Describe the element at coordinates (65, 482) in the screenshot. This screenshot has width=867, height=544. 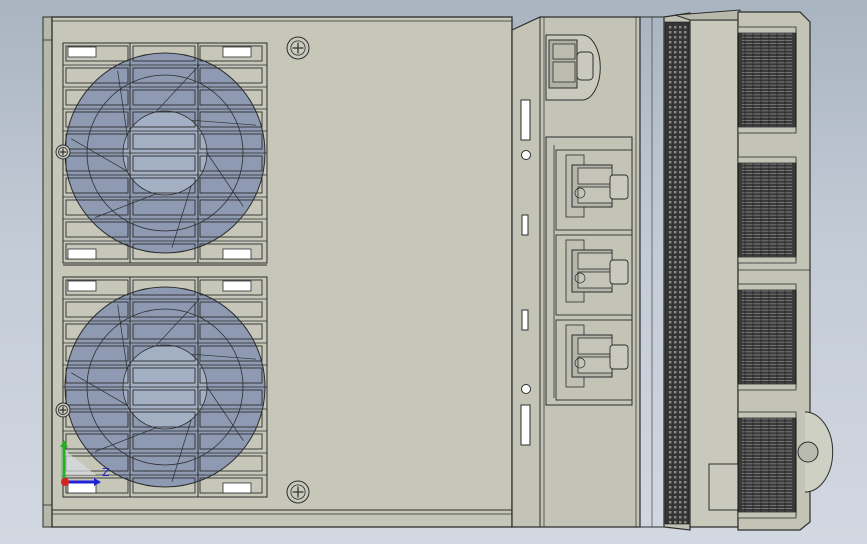
I see `x-axis-point` at that location.